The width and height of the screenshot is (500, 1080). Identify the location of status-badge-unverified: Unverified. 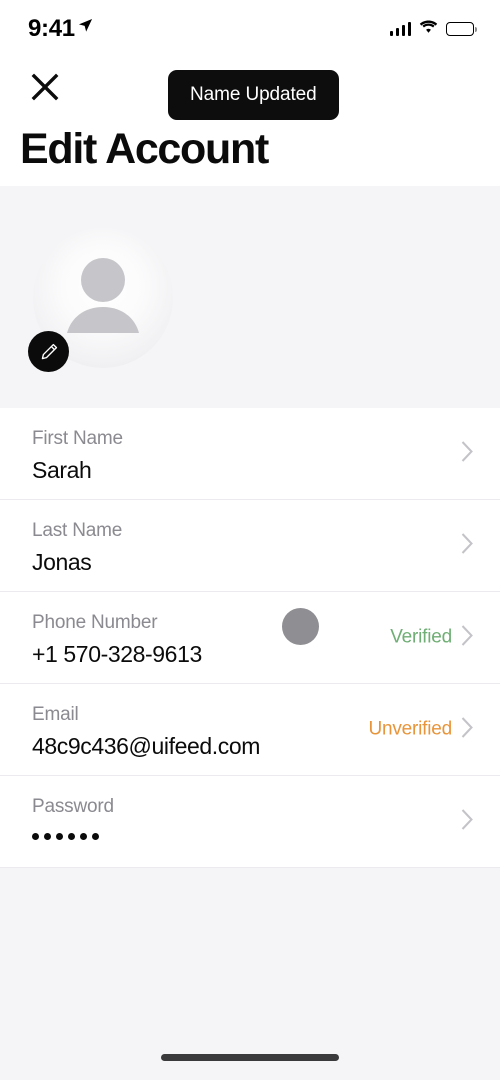
(410, 729).